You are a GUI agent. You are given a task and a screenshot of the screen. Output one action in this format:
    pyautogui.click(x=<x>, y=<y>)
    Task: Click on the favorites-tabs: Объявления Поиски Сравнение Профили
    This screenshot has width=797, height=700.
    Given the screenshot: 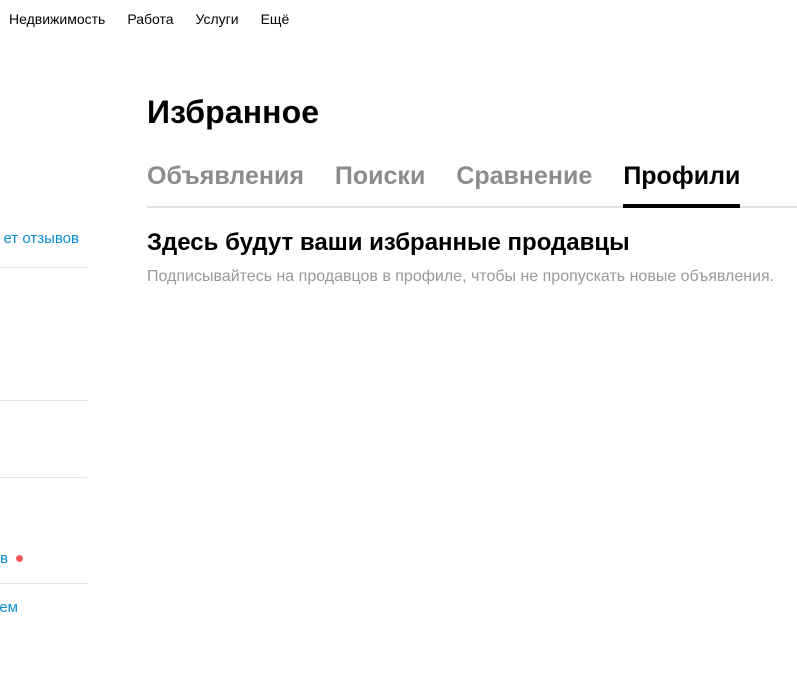 What is the action you would take?
    pyautogui.click(x=472, y=184)
    